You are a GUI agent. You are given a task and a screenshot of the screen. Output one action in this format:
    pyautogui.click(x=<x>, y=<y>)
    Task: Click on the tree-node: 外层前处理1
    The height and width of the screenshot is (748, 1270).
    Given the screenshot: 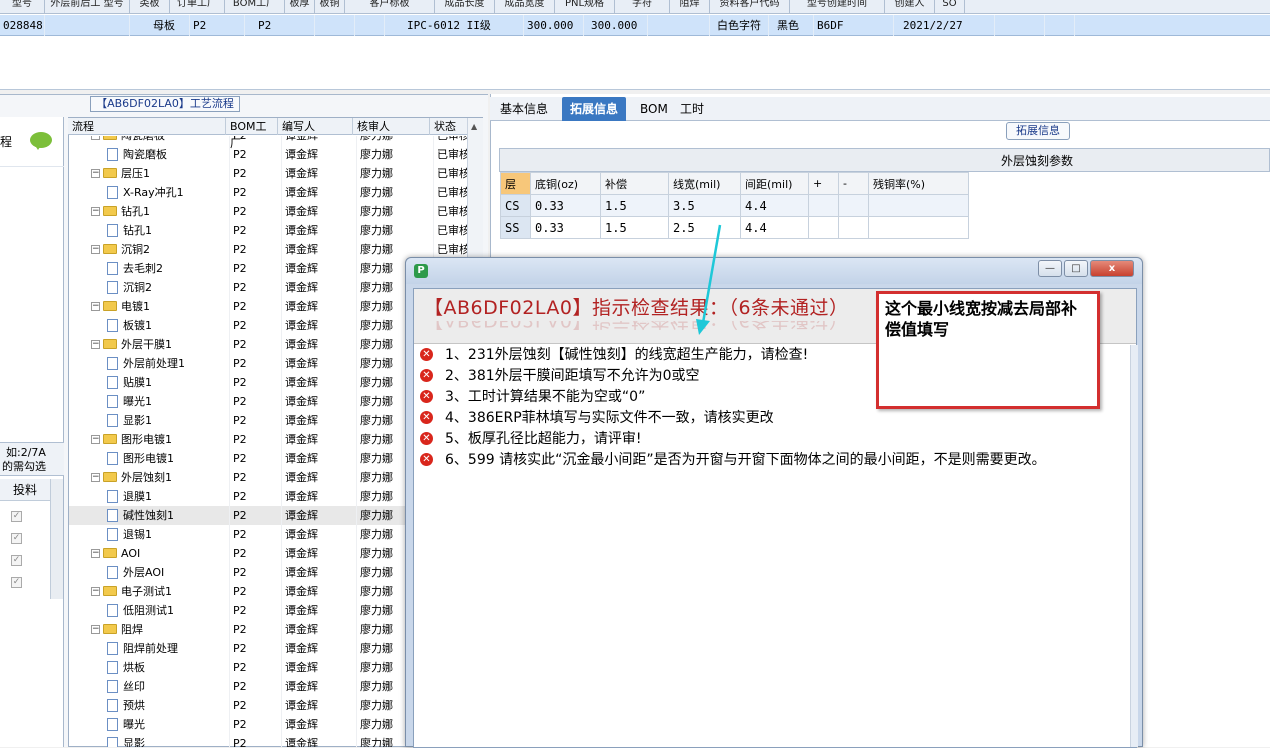 What is the action you would take?
    pyautogui.click(x=166, y=363)
    